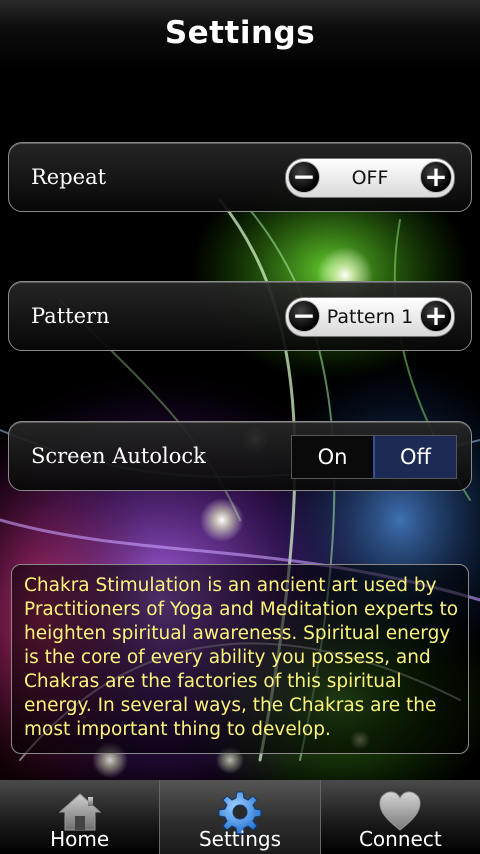  I want to click on pattern-minus-button: −, so click(304, 316).